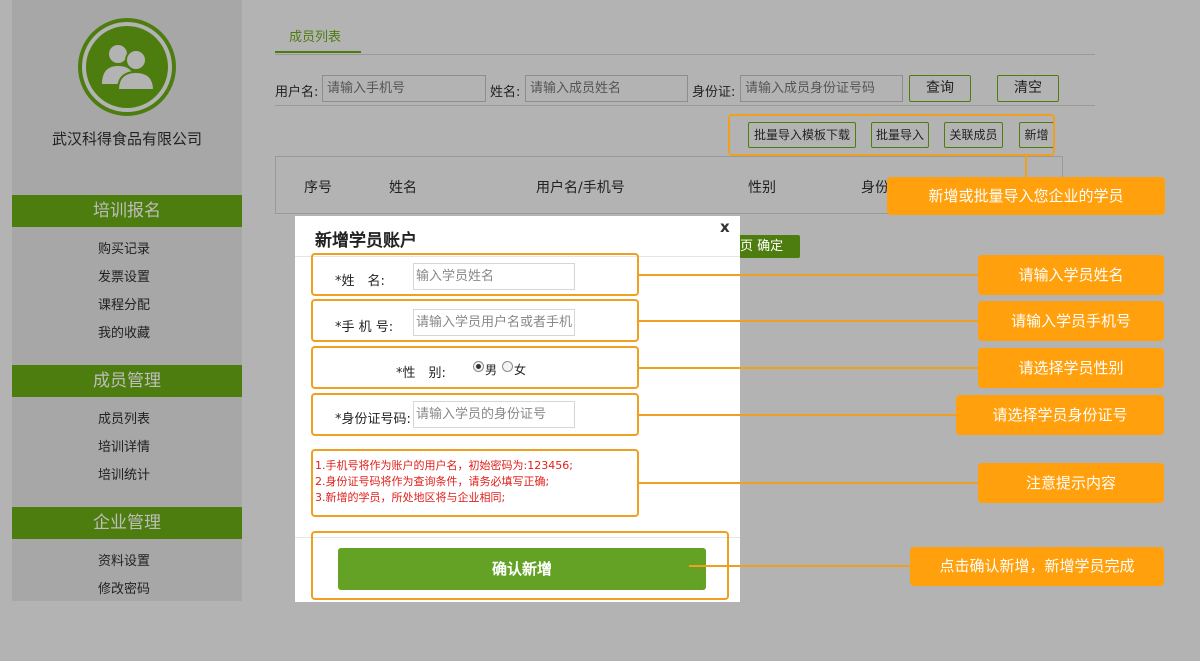 The height and width of the screenshot is (661, 1200). I want to click on annotation-box-id, so click(475, 414).